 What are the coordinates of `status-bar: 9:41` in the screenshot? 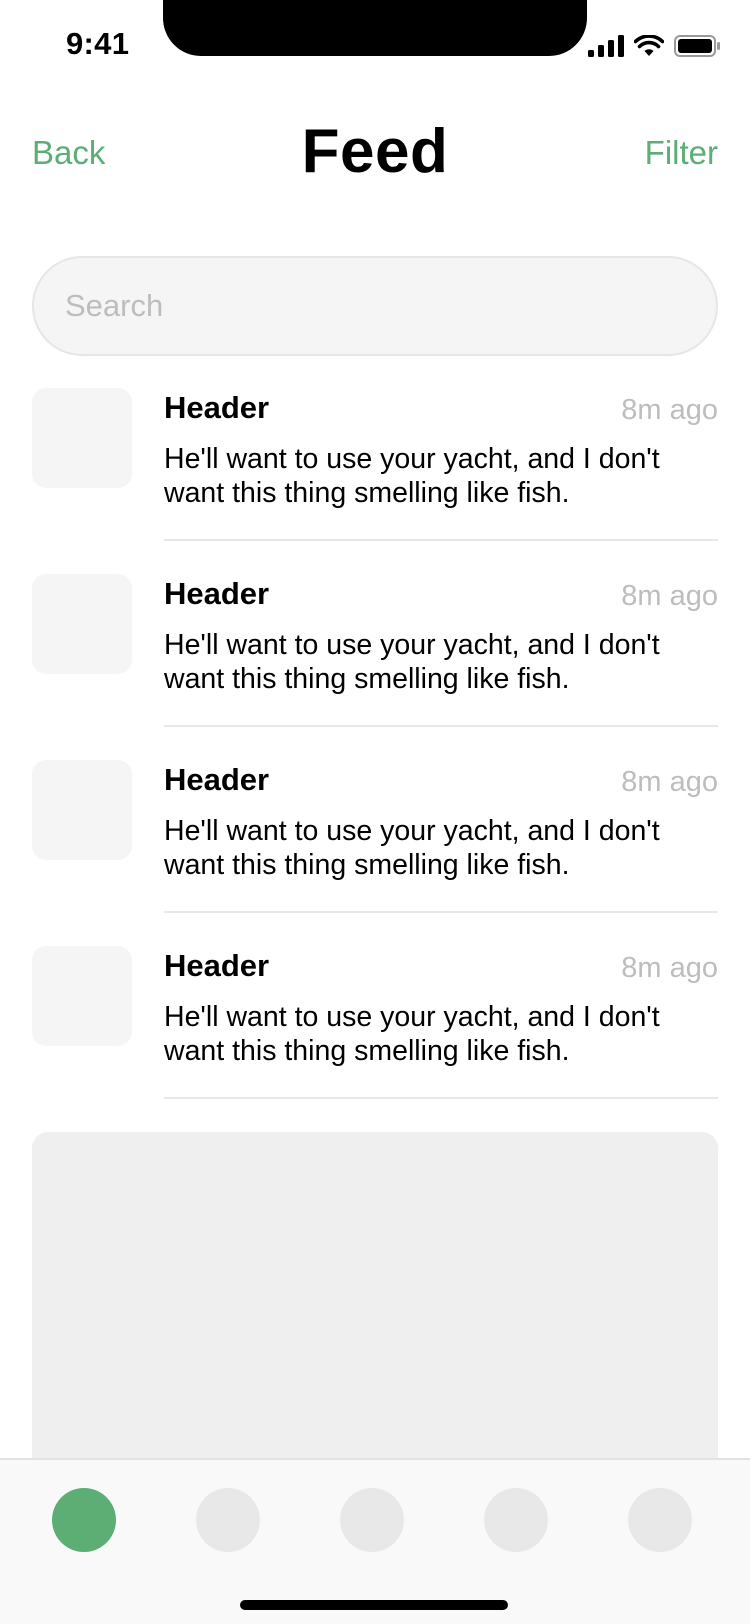 It's located at (375, 45).